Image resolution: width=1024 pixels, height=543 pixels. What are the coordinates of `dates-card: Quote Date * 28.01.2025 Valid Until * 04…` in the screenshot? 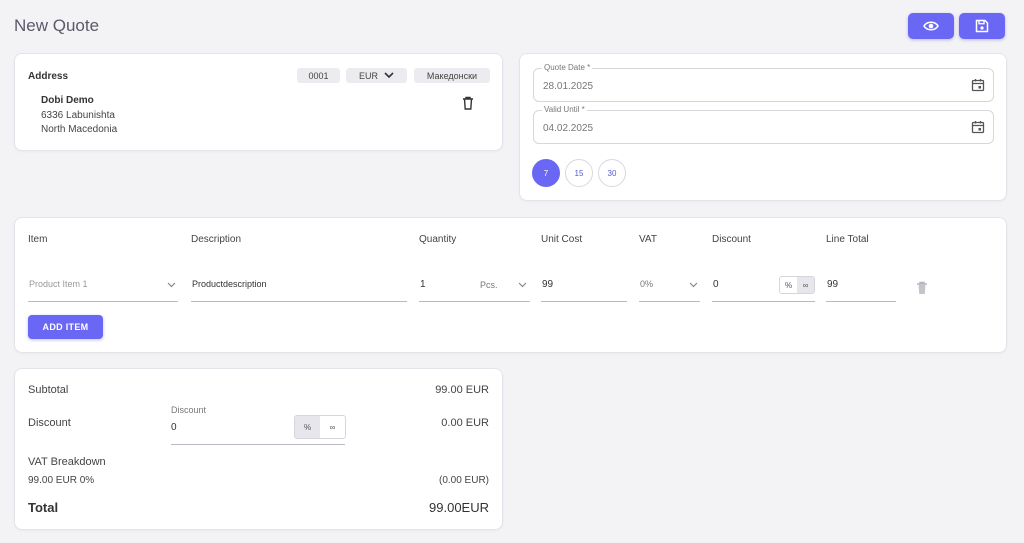 It's located at (763, 127).